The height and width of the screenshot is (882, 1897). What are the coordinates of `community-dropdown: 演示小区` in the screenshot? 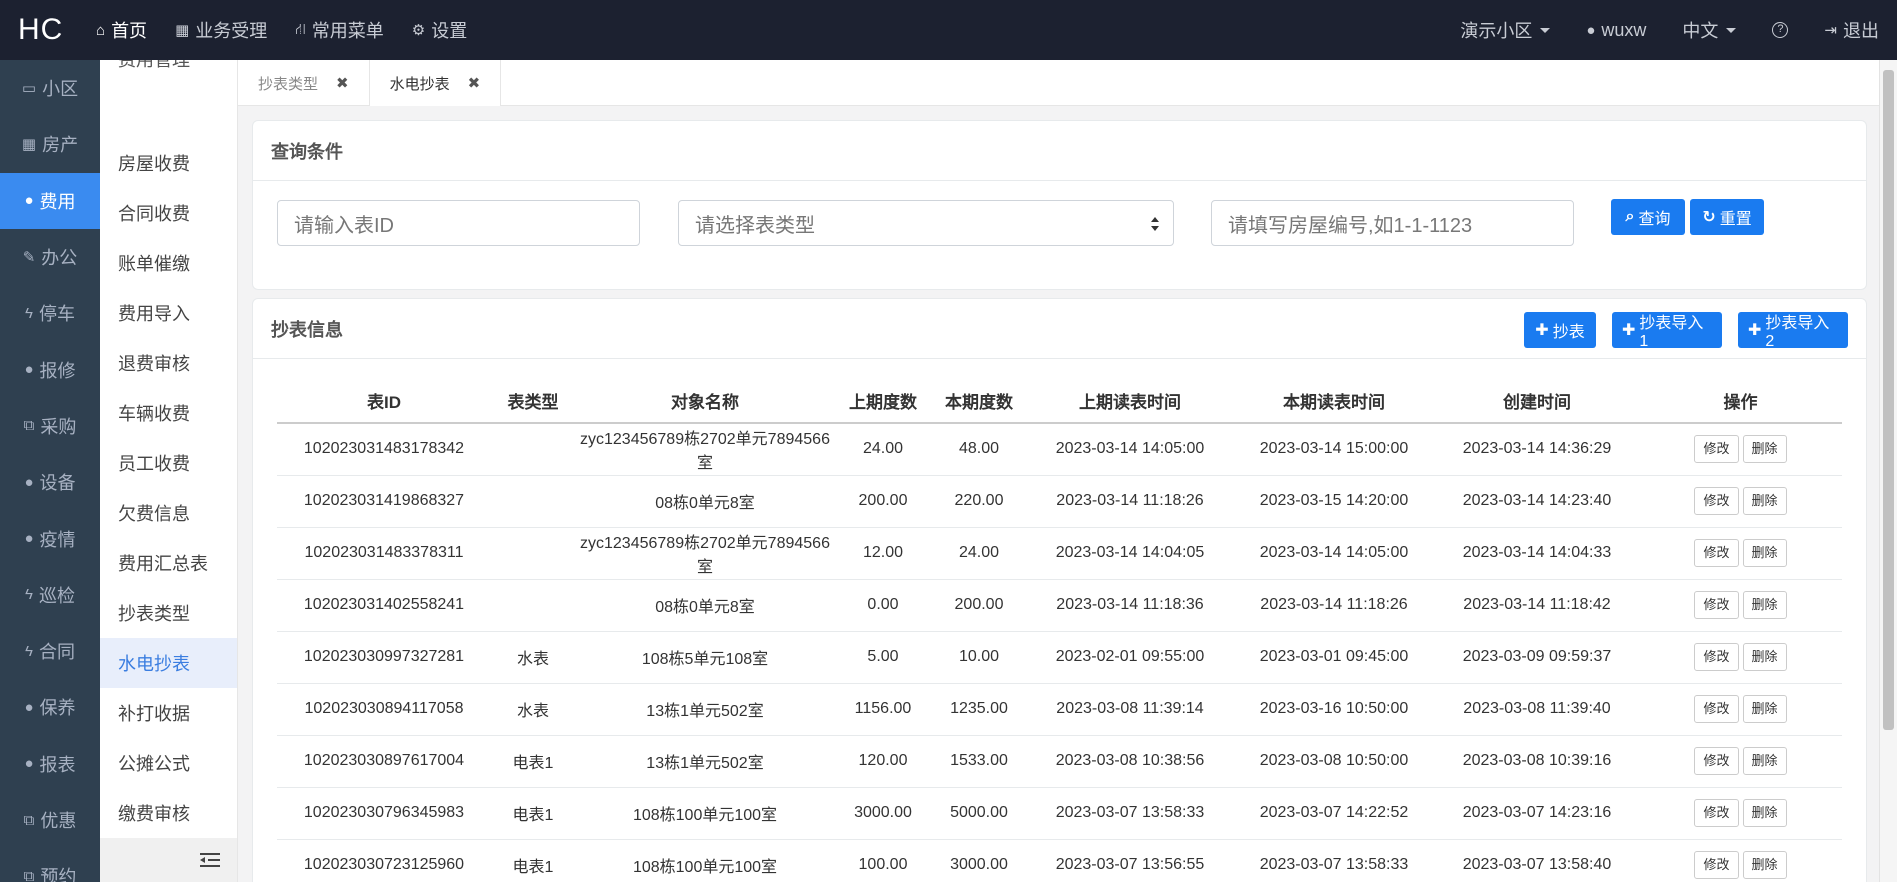 It's located at (1505, 30).